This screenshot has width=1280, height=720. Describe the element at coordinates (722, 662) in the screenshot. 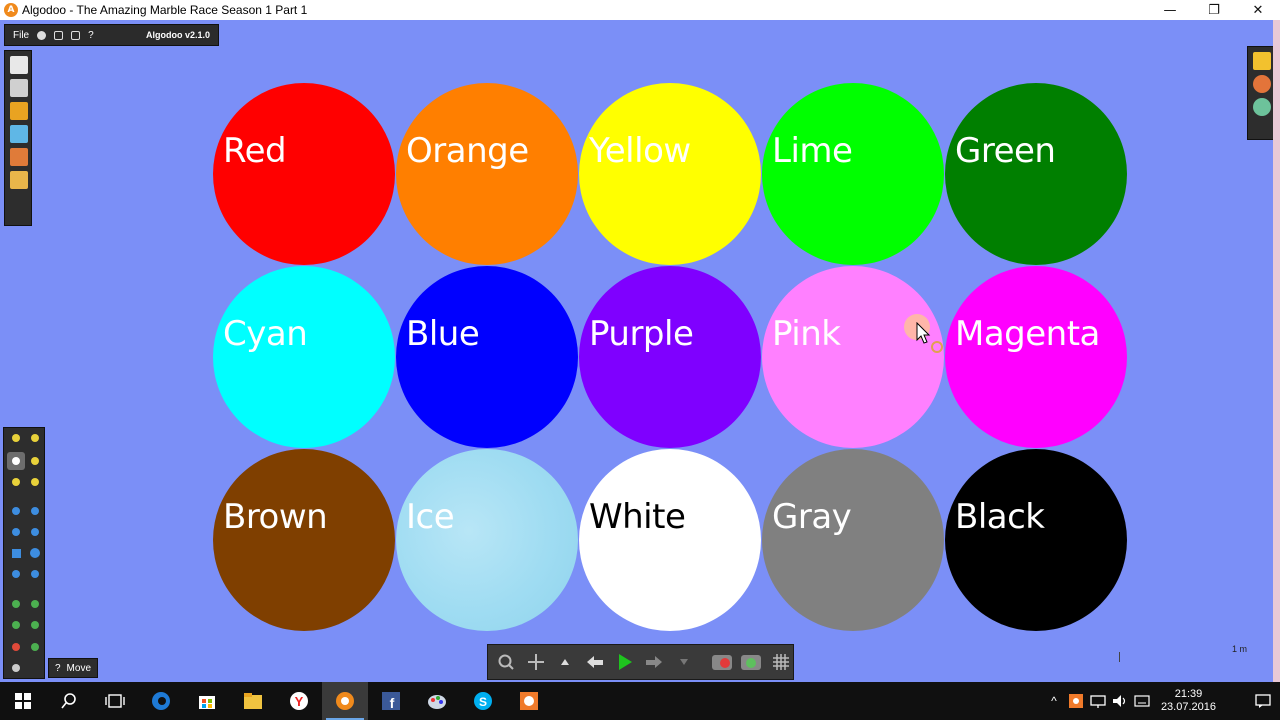

I see `gravity-icon` at that location.